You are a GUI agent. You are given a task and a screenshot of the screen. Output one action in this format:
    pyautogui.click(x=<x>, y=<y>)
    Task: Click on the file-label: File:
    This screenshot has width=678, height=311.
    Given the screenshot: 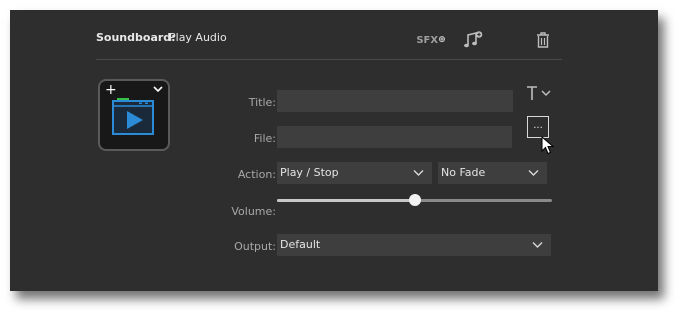 What is the action you would take?
    pyautogui.click(x=264, y=138)
    